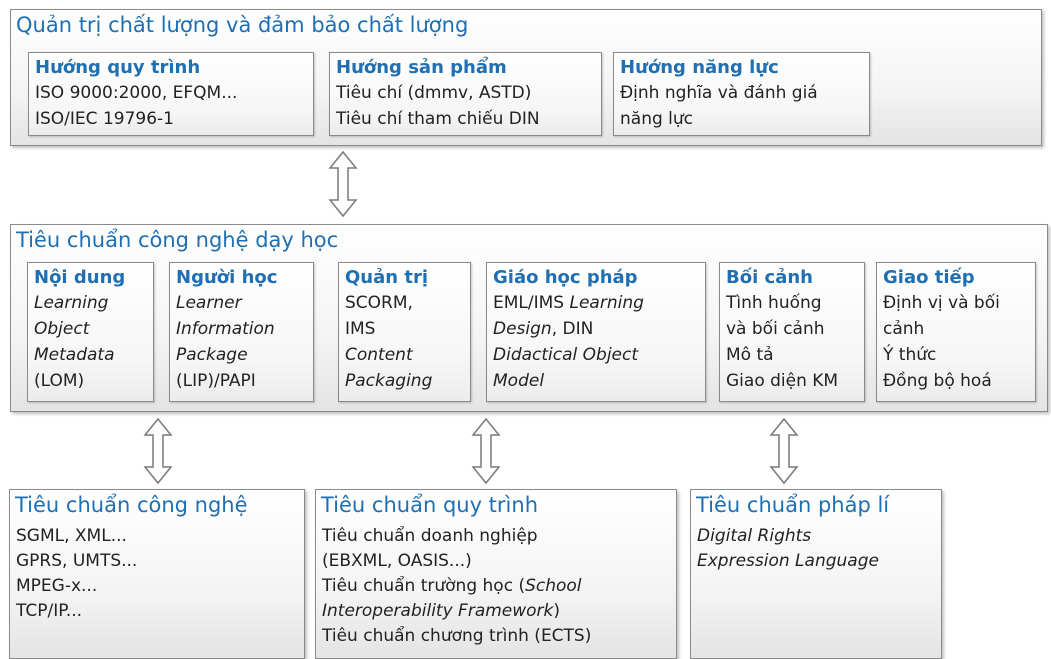 The image size is (1051, 659). Describe the element at coordinates (519, 381) in the screenshot. I see `box-line: Model` at that location.